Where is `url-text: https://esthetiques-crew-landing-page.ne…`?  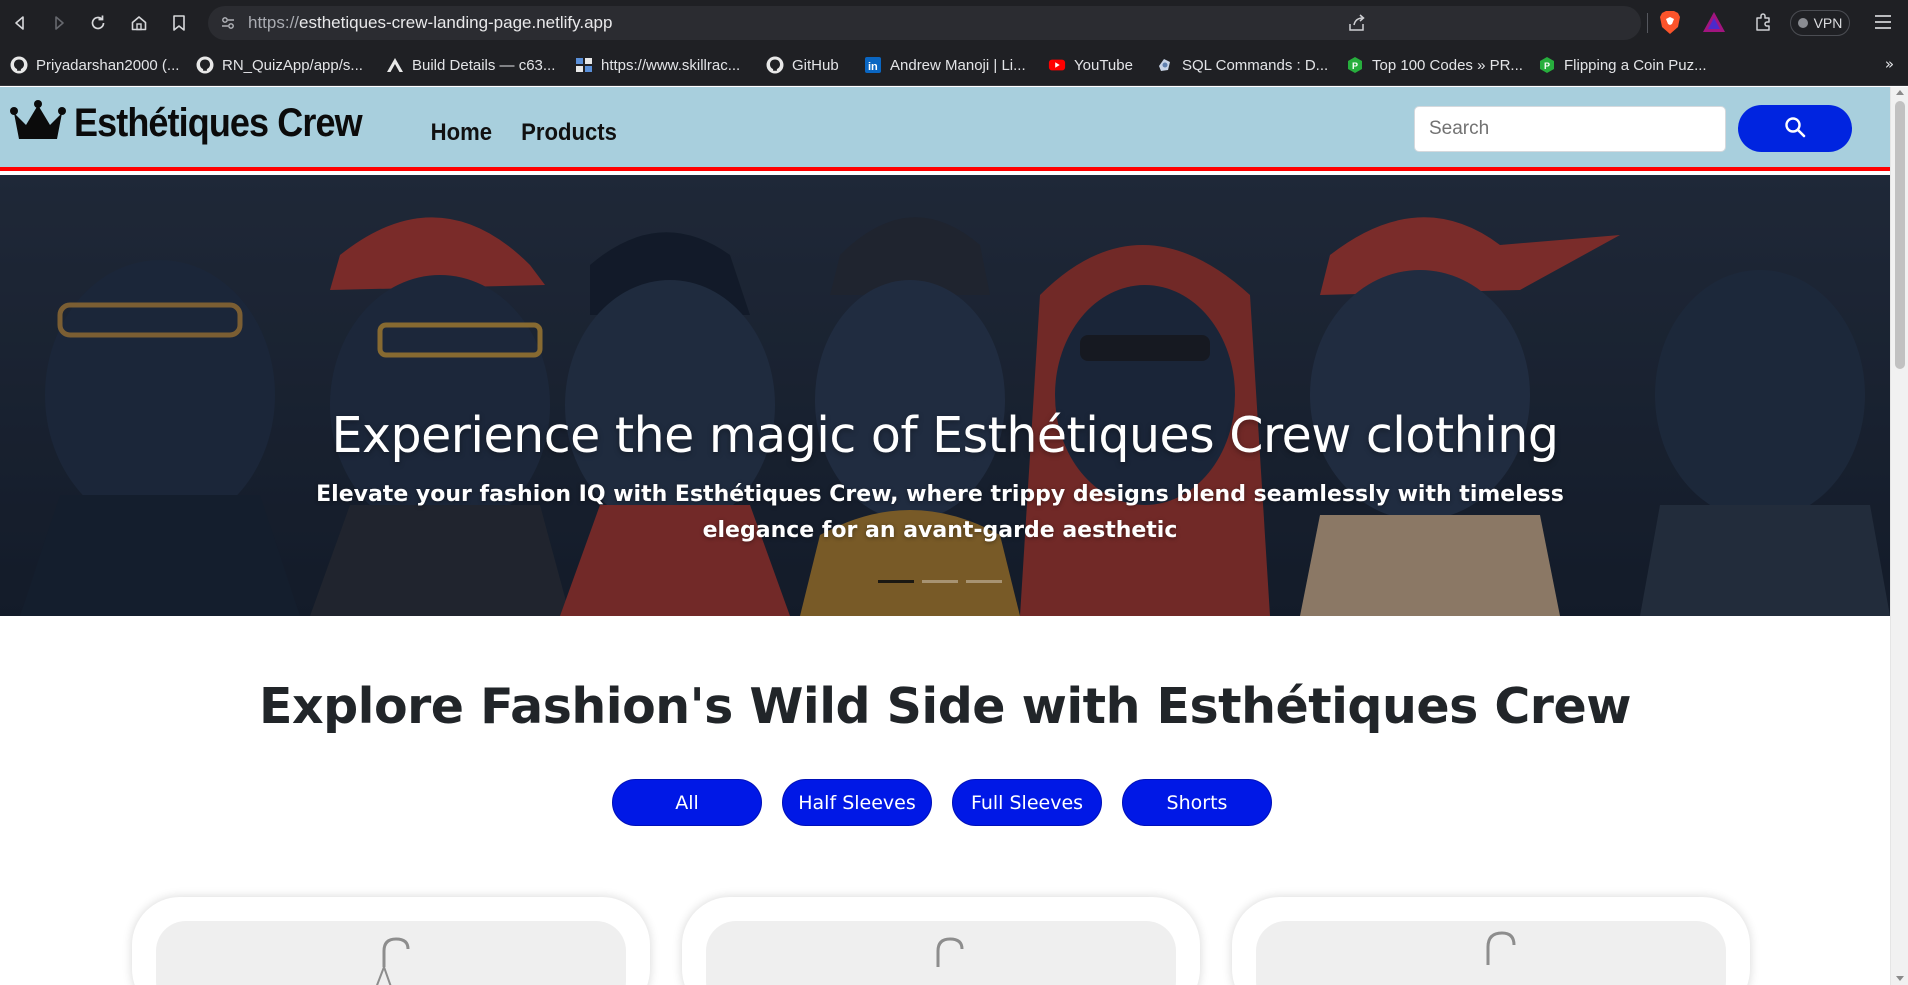 url-text: https://esthetiques-crew-landing-page.ne… is located at coordinates (430, 23).